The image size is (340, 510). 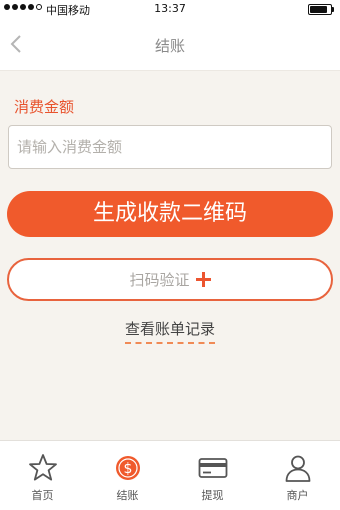 What do you see at coordinates (298, 468) in the screenshot?
I see `user-icon` at bounding box center [298, 468].